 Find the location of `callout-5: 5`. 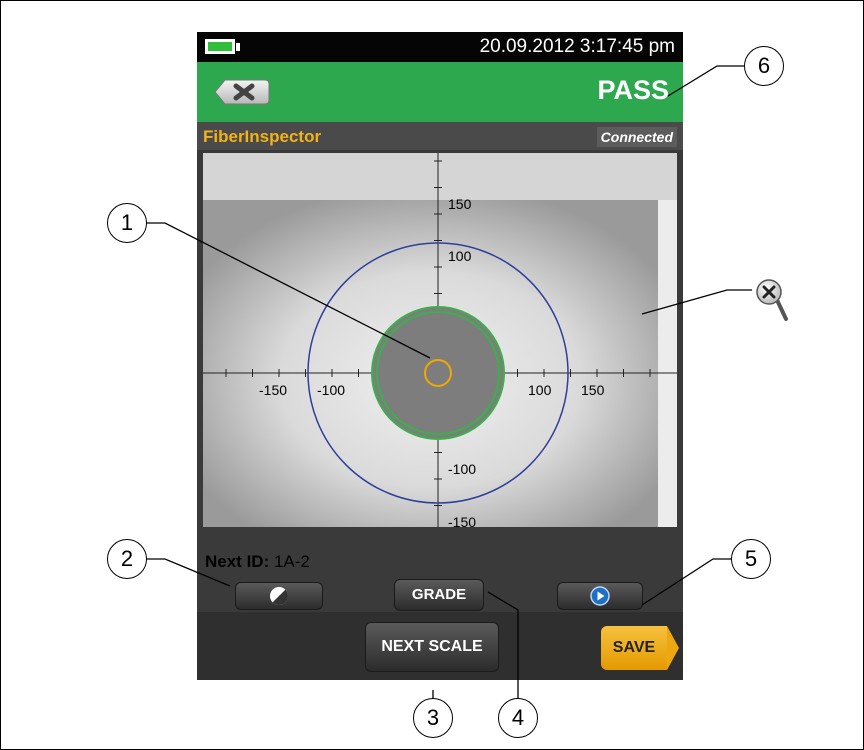

callout-5: 5 is located at coordinates (751, 559).